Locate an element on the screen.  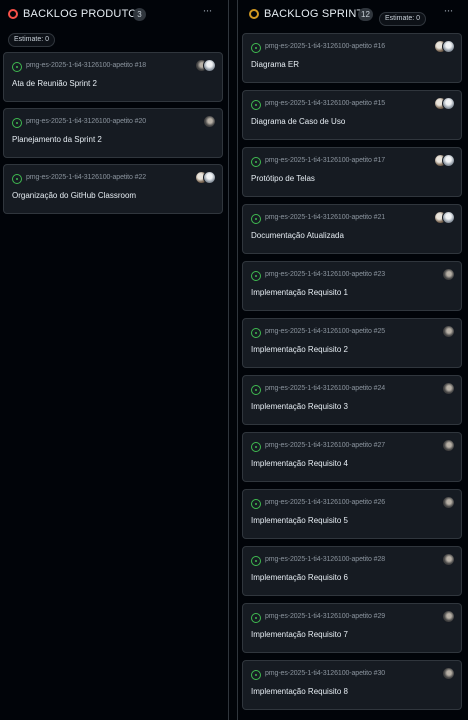
issue-reference: pmg-es-2025-1-ti4-3126100-apetito #16 is located at coordinates (325, 46).